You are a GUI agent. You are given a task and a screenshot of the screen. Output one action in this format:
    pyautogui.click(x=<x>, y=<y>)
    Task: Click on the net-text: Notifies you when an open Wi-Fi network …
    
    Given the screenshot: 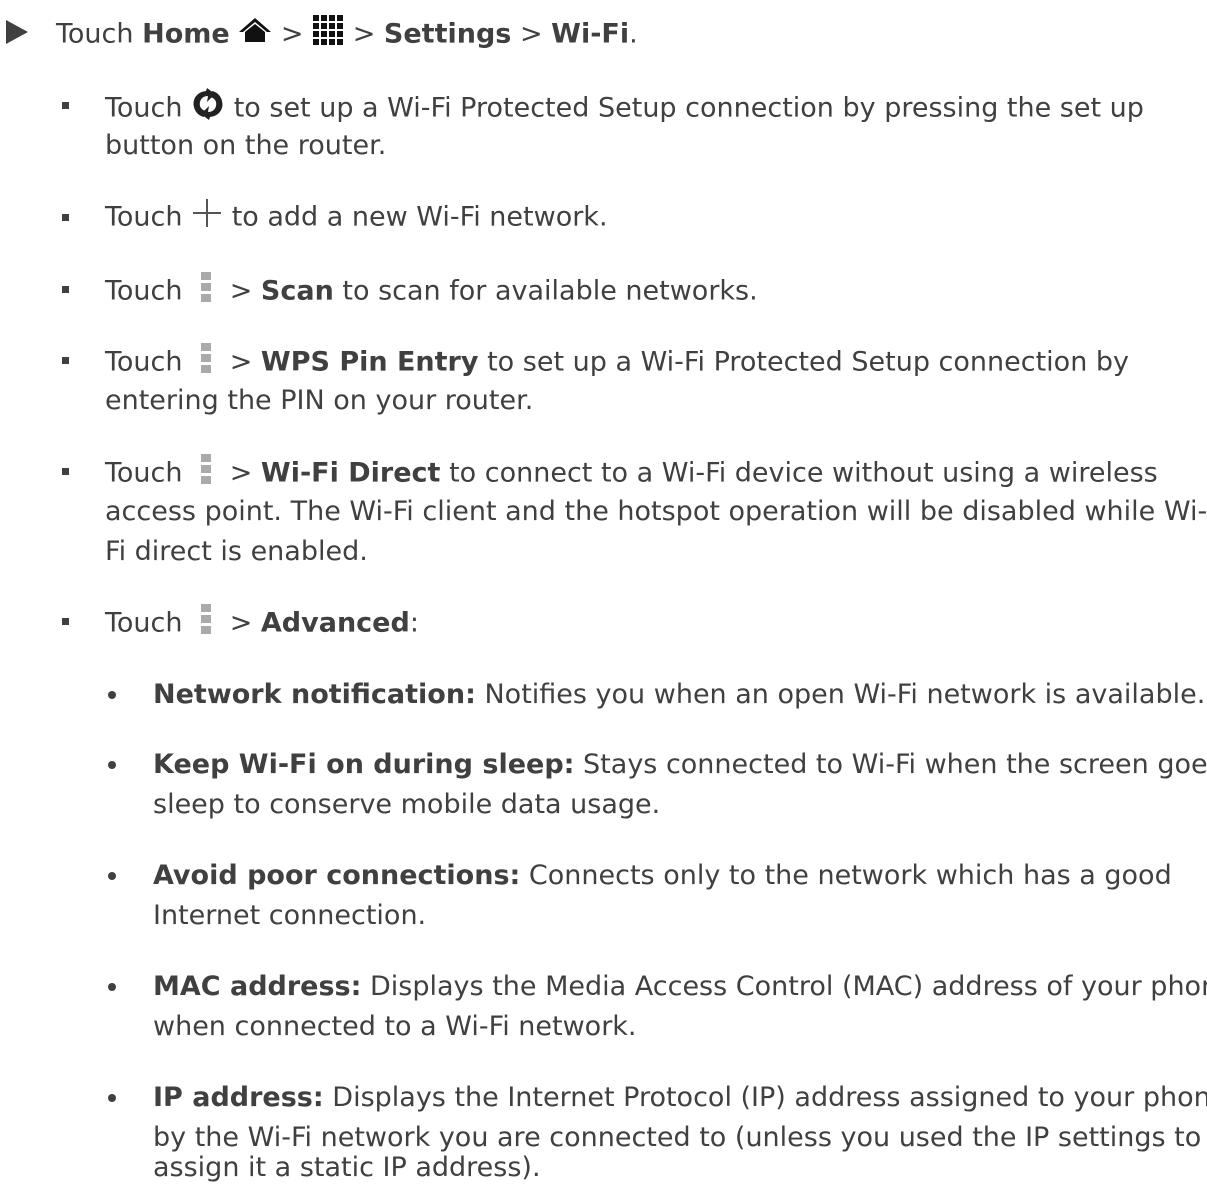 What is the action you would take?
    pyautogui.click(x=845, y=694)
    